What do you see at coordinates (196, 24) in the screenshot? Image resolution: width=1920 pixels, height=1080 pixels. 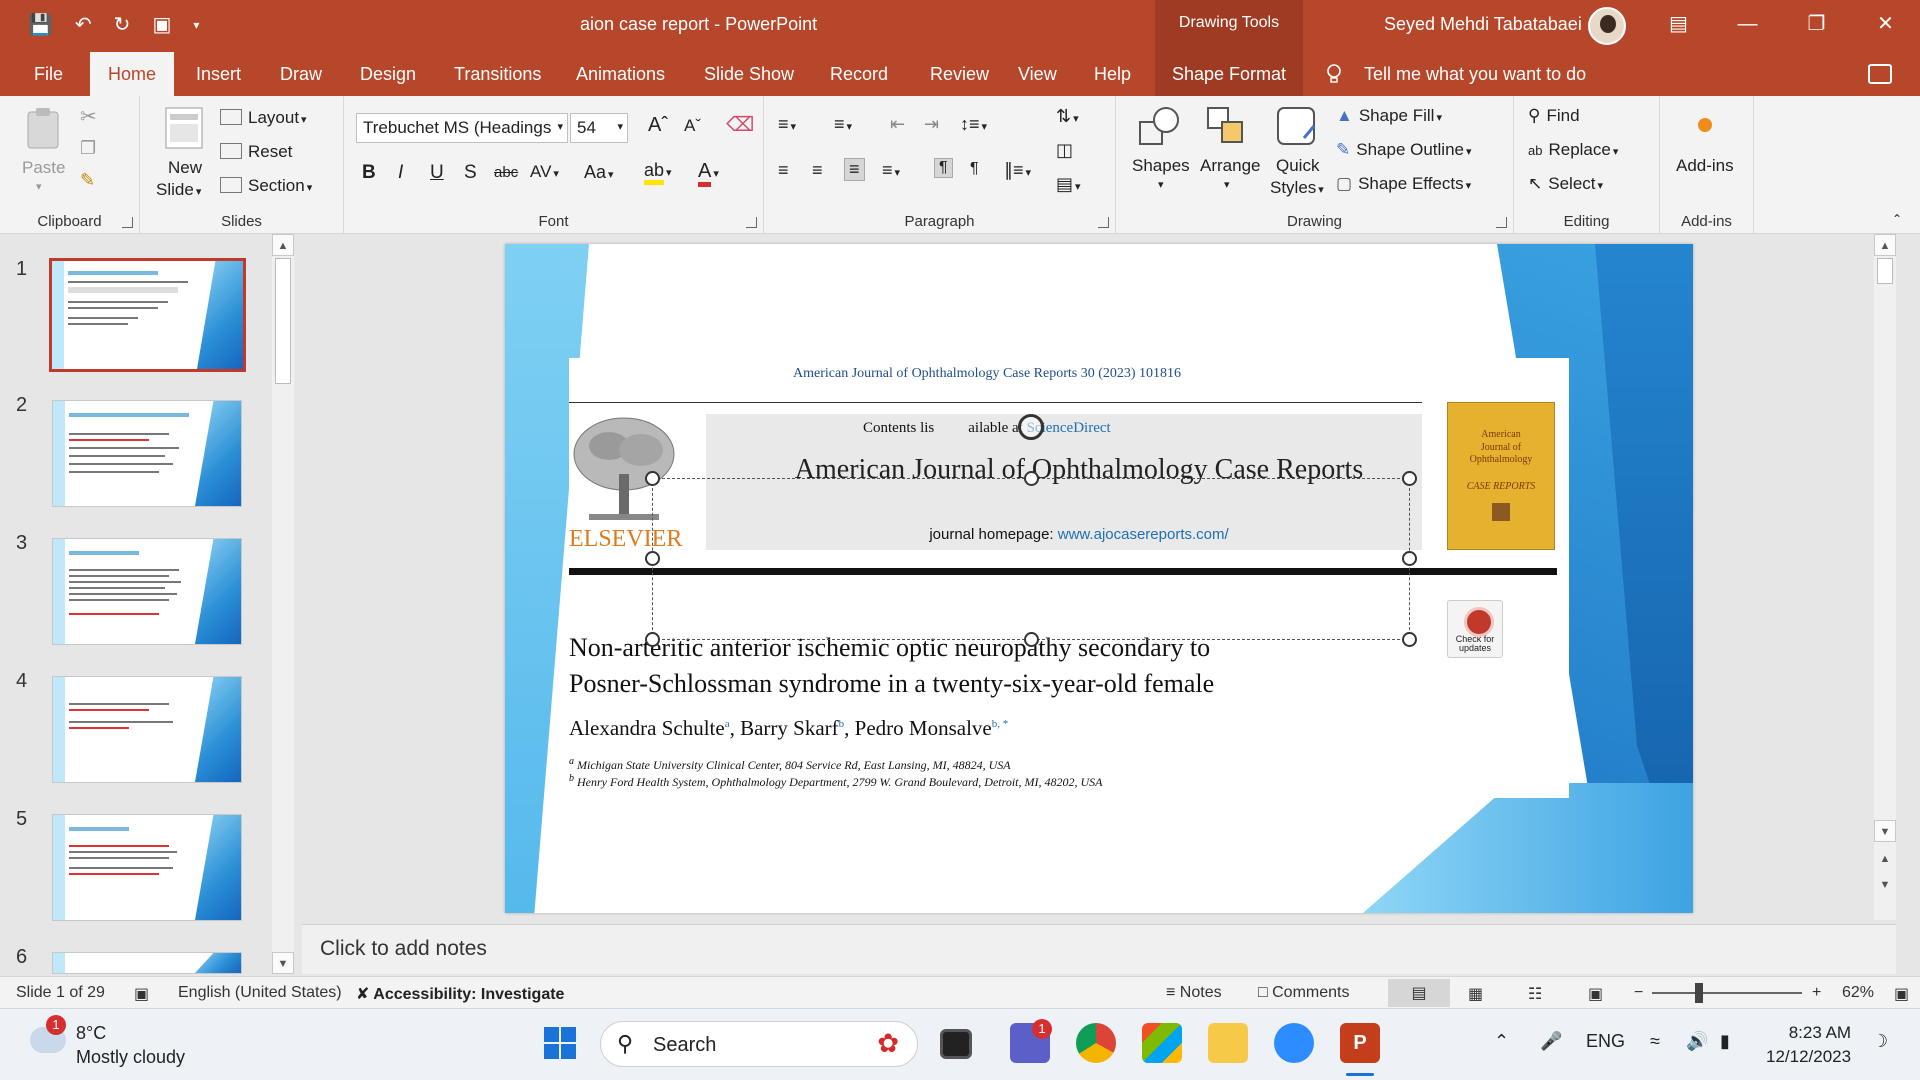 I see `customize-qat-icon: ▾` at bounding box center [196, 24].